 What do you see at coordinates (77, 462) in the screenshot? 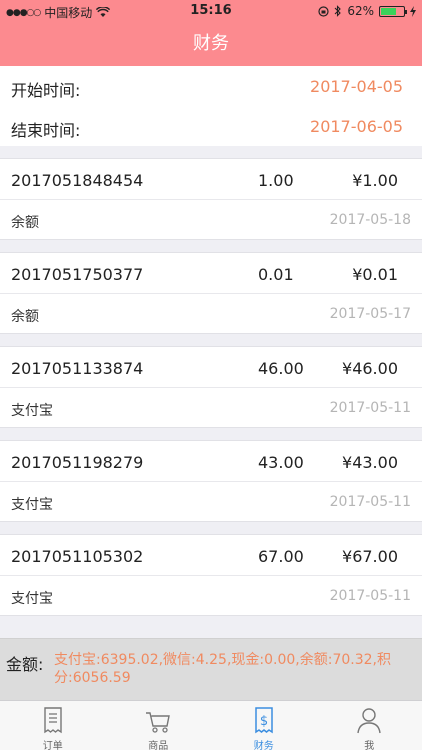
I see `record-order-no: 2017051198279` at bounding box center [77, 462].